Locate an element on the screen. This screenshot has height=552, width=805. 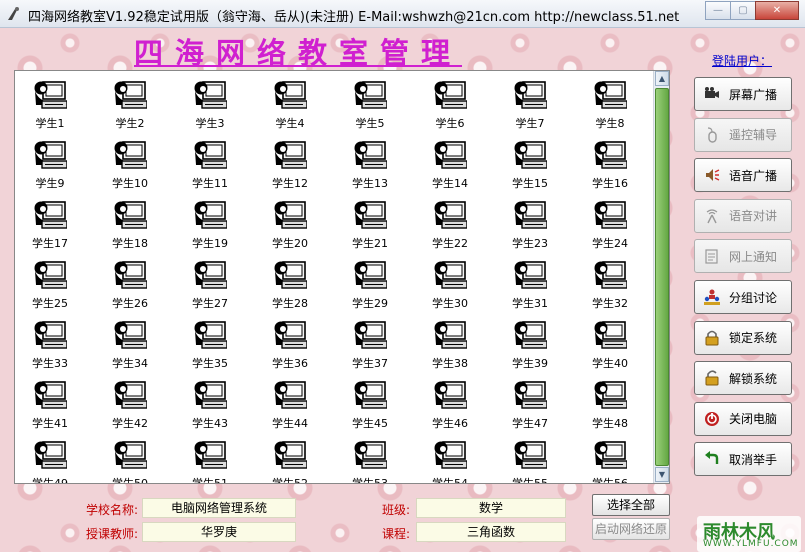
student-station: 学生52 is located at coordinates (290, 461).